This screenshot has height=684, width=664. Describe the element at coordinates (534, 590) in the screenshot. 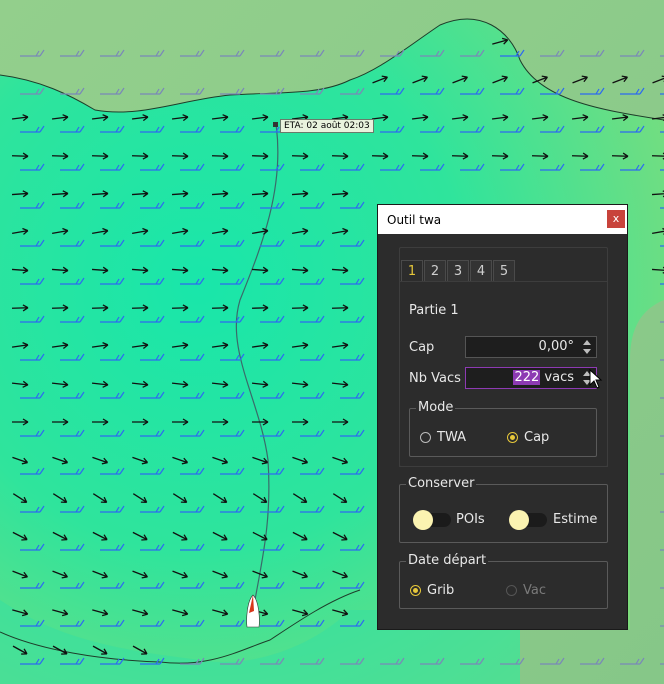

I see `vac-label: Vac` at that location.